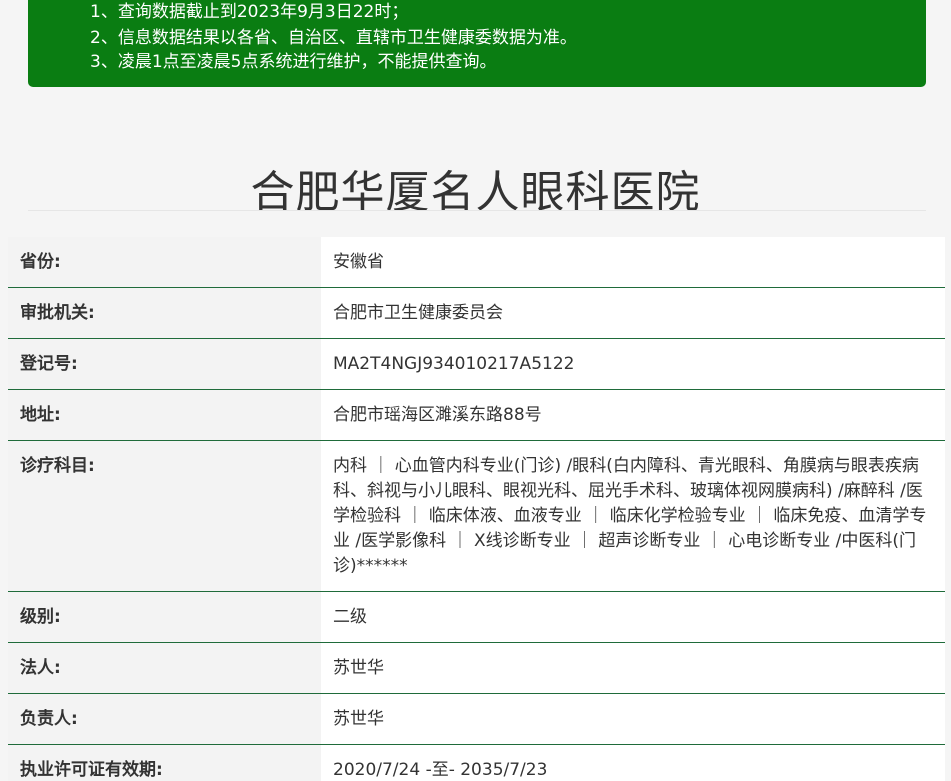 The width and height of the screenshot is (951, 781). Describe the element at coordinates (164, 617) in the screenshot. I see `row-label: 级别:` at that location.